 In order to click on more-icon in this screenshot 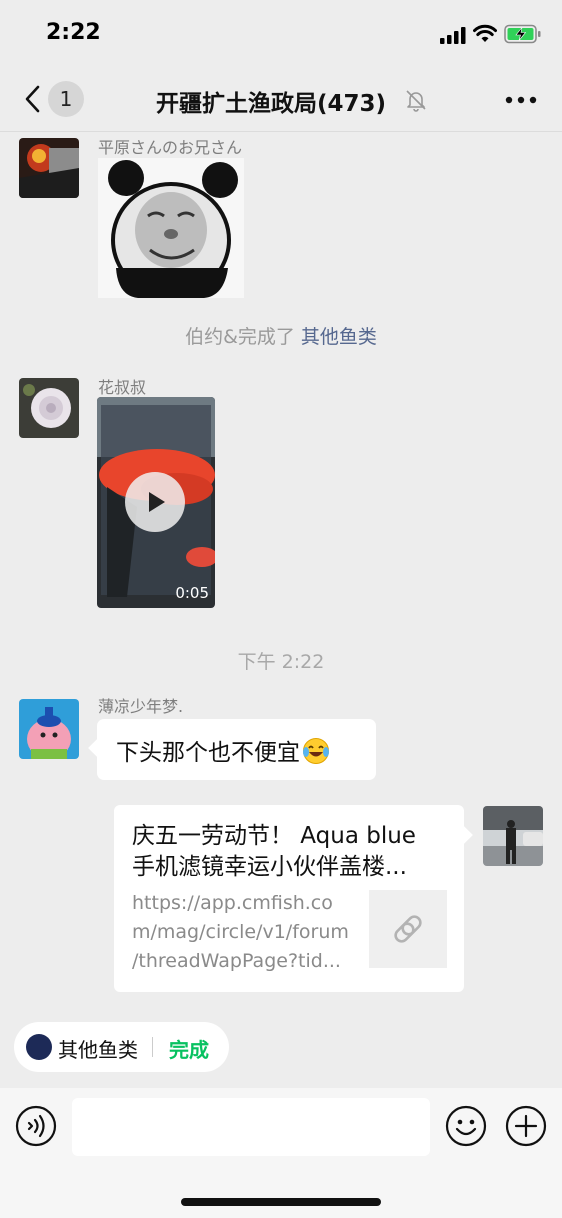, I will do `click(521, 100)`.